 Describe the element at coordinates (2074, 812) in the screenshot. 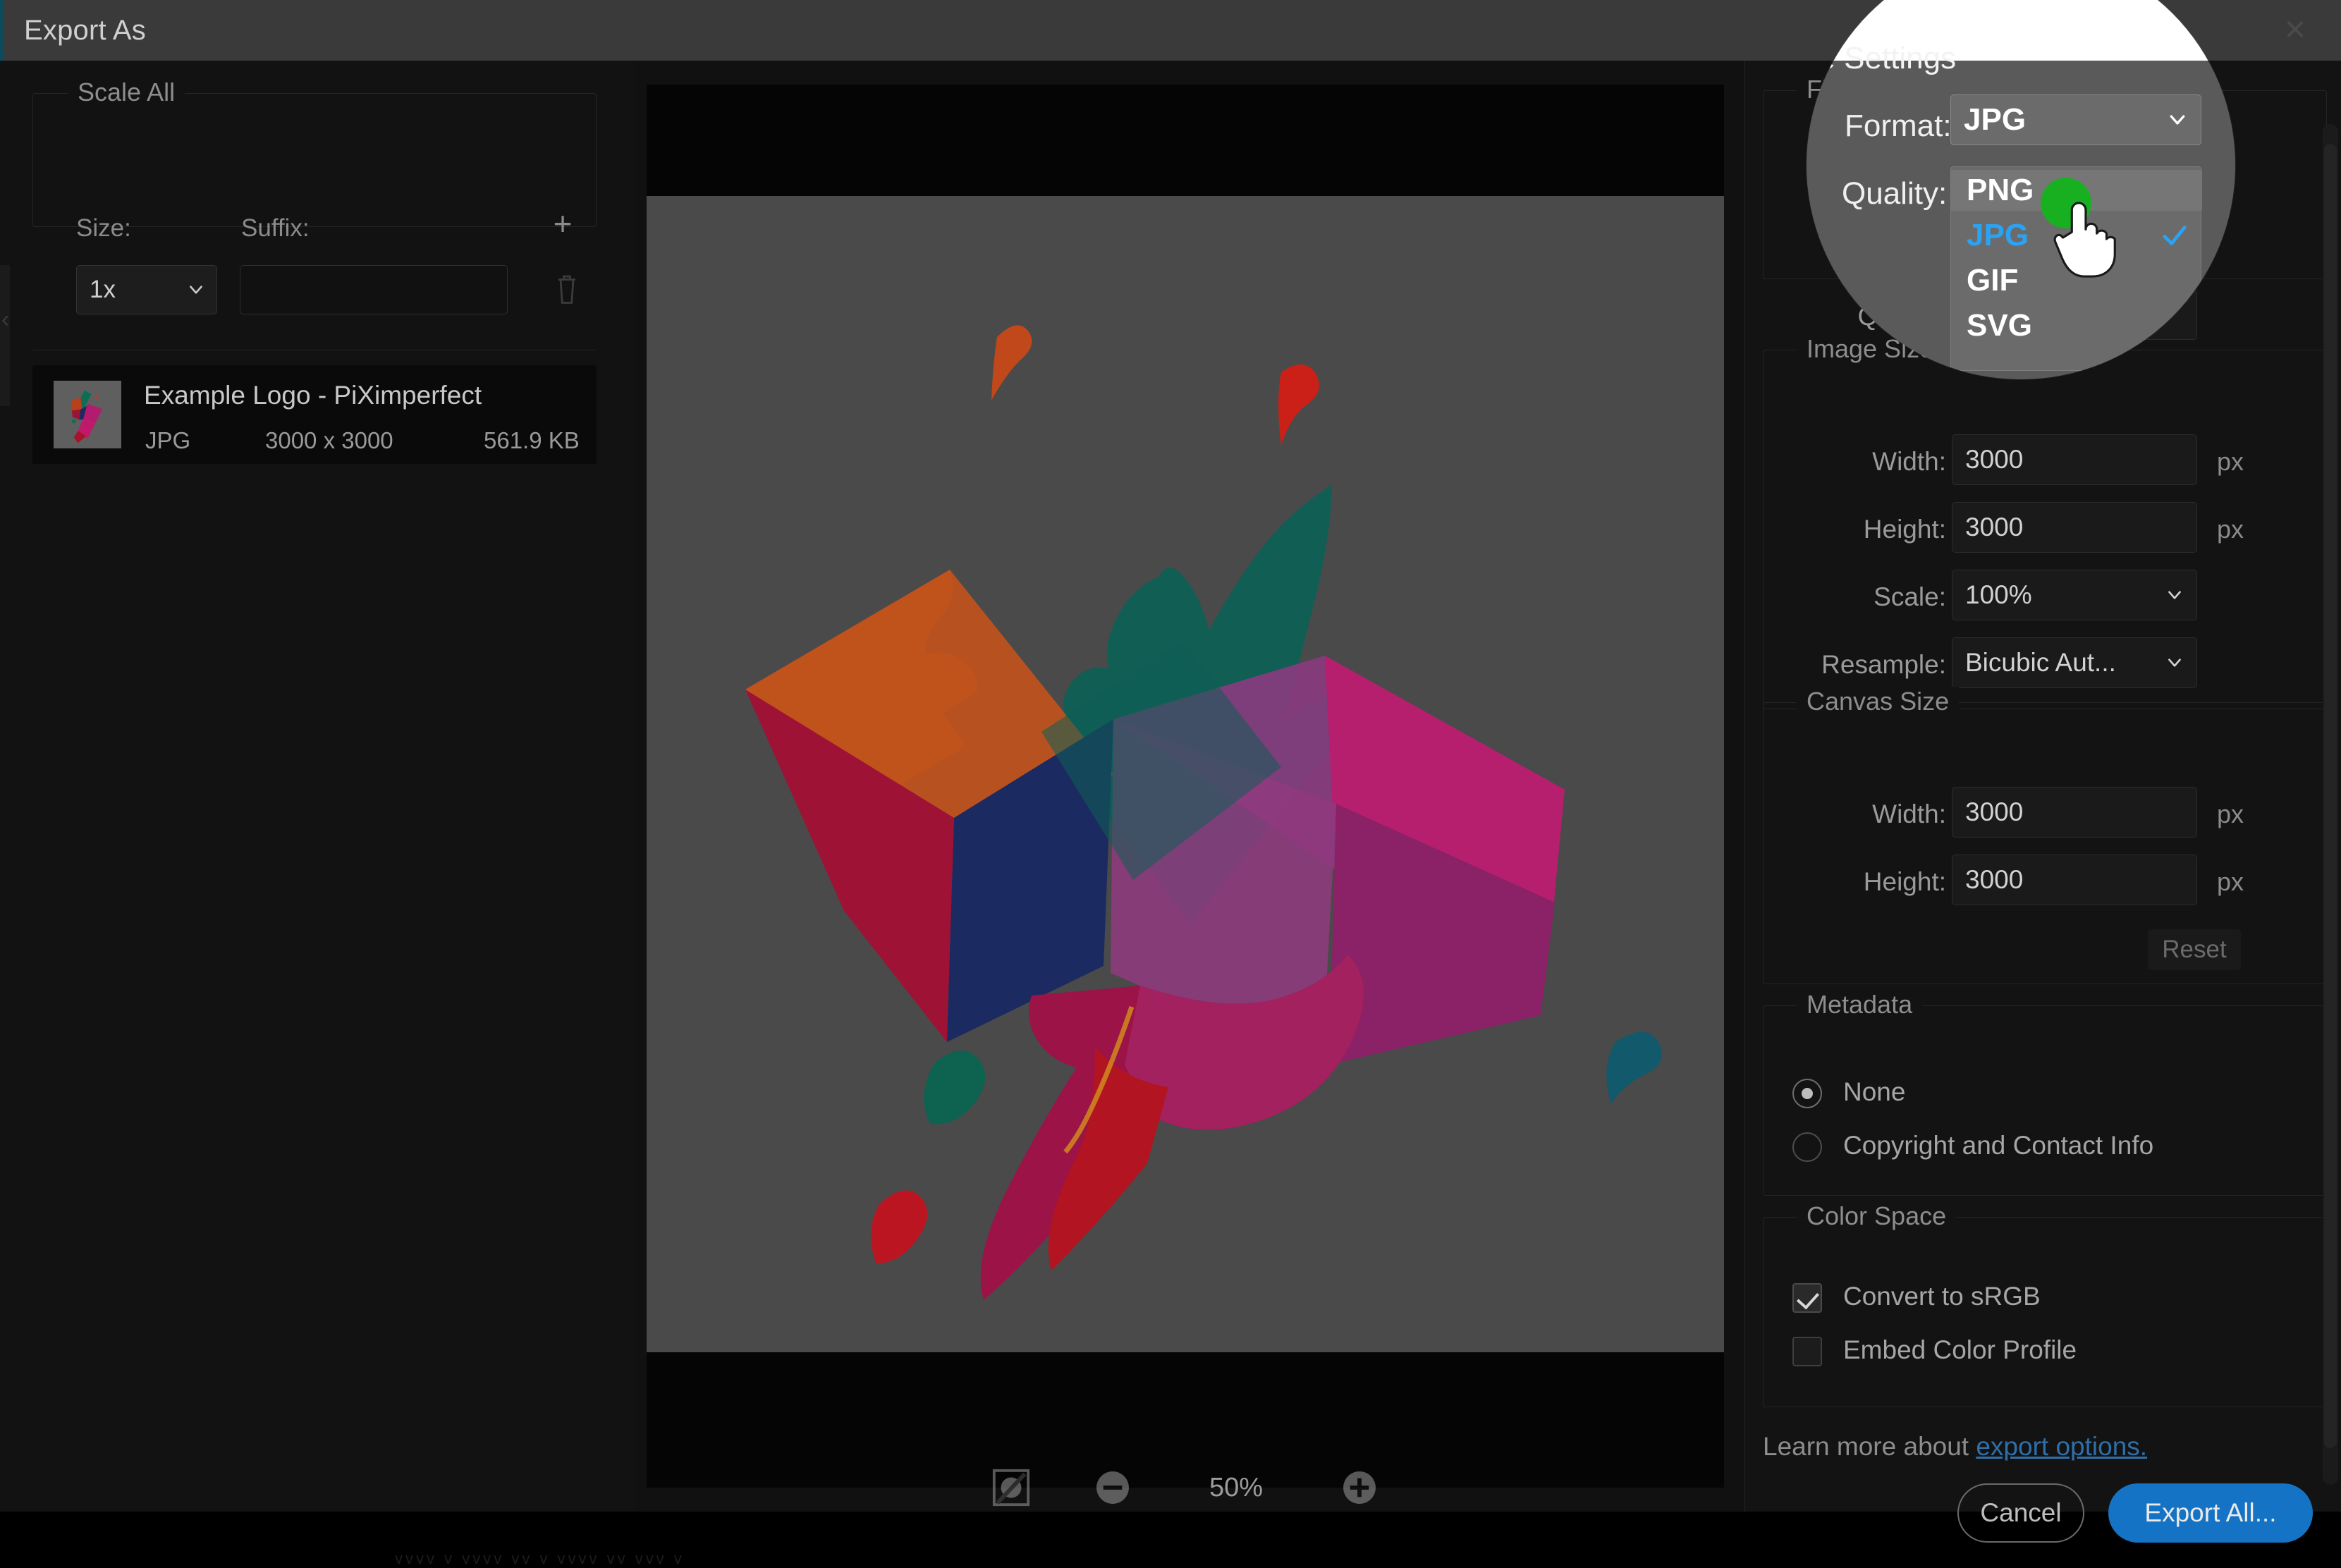

I see `canvas-width-input: 3000` at that location.